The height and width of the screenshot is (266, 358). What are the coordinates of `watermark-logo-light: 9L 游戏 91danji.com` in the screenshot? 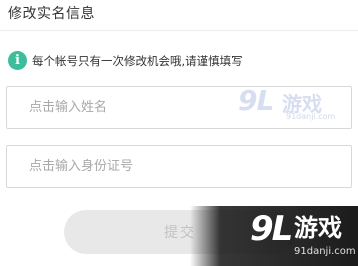 It's located at (290, 104).